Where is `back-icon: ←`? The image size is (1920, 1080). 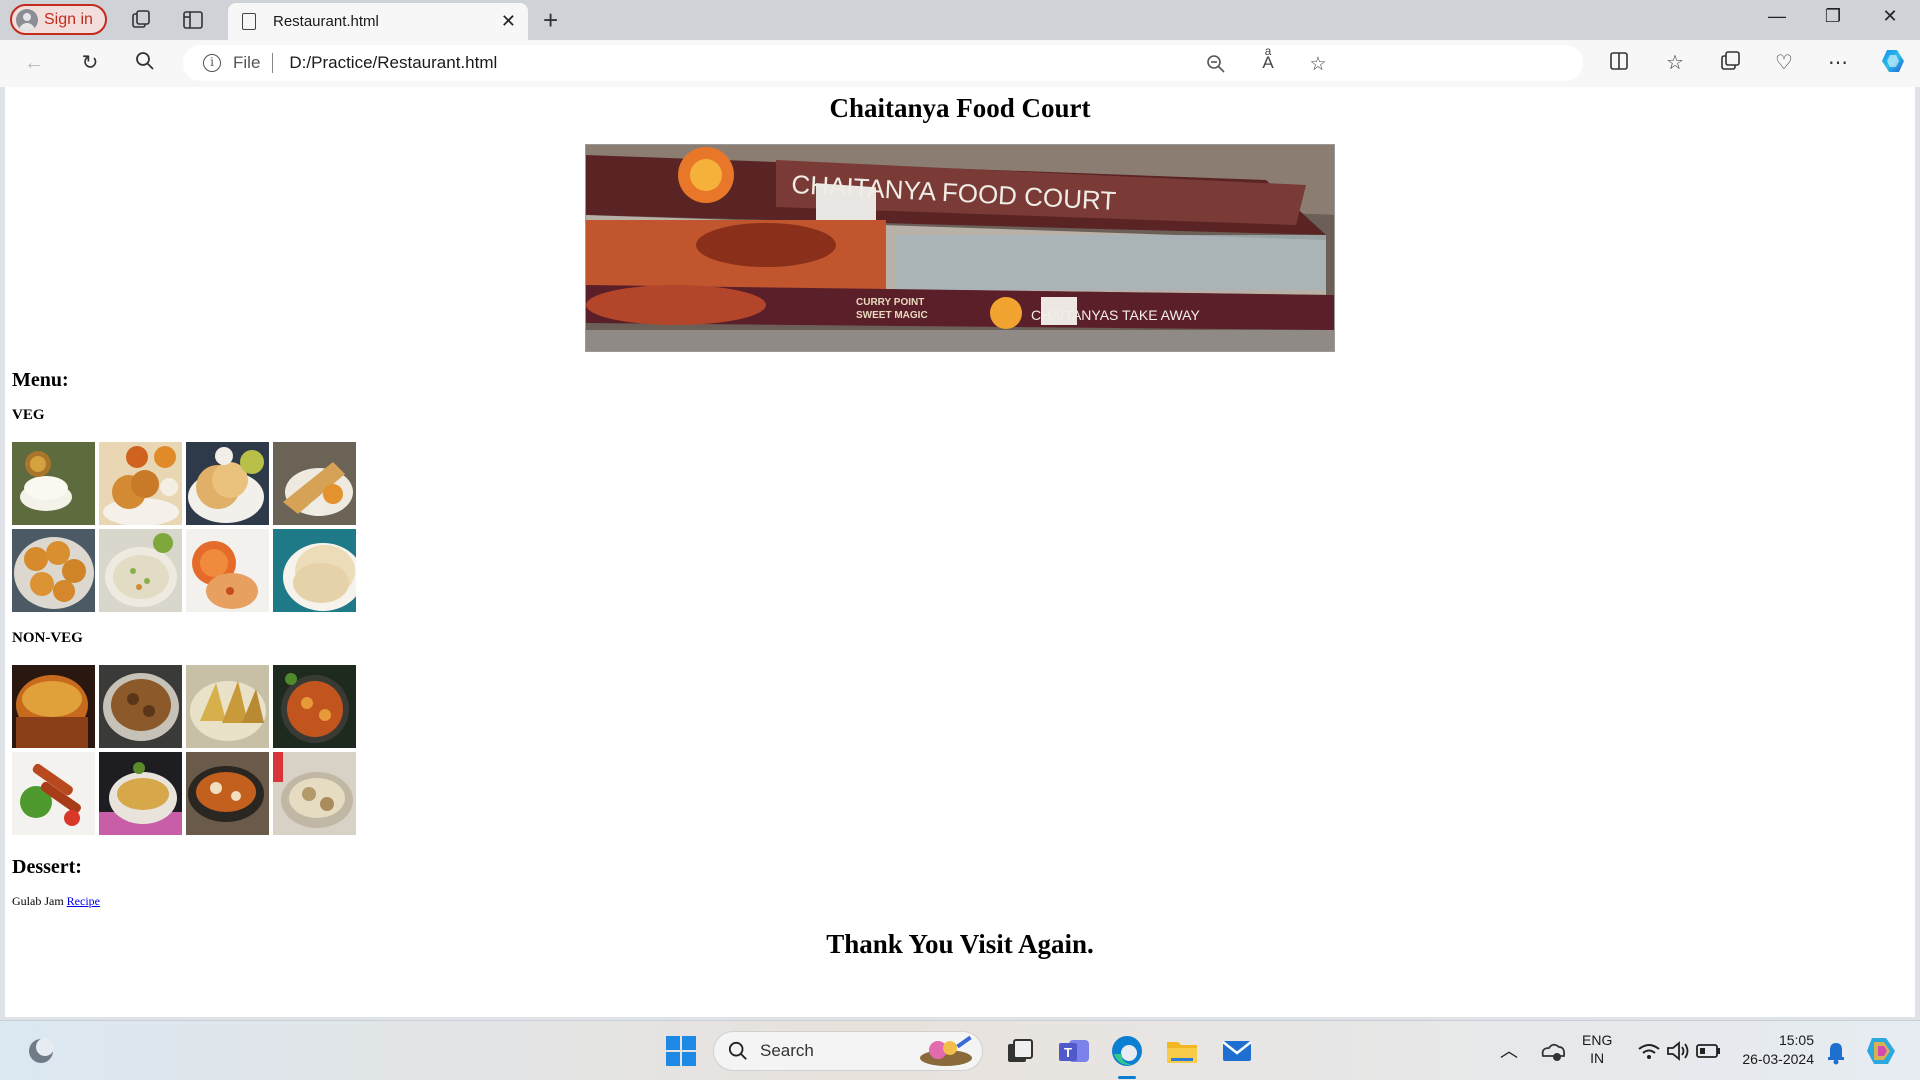
back-icon: ← is located at coordinates (34, 63).